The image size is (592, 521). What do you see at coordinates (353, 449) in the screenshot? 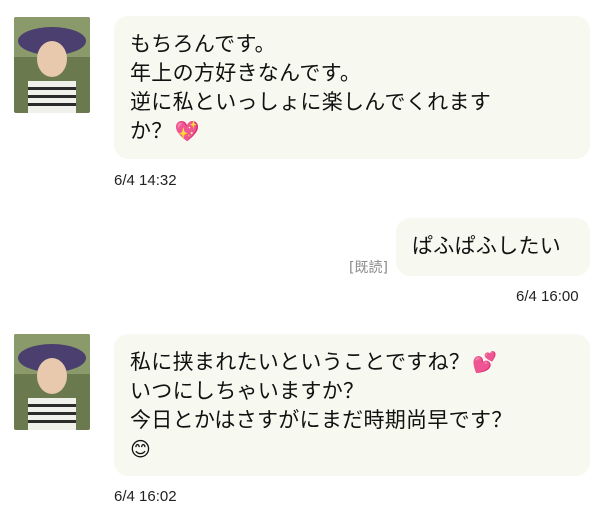
I see `message-line: 😊` at bounding box center [353, 449].